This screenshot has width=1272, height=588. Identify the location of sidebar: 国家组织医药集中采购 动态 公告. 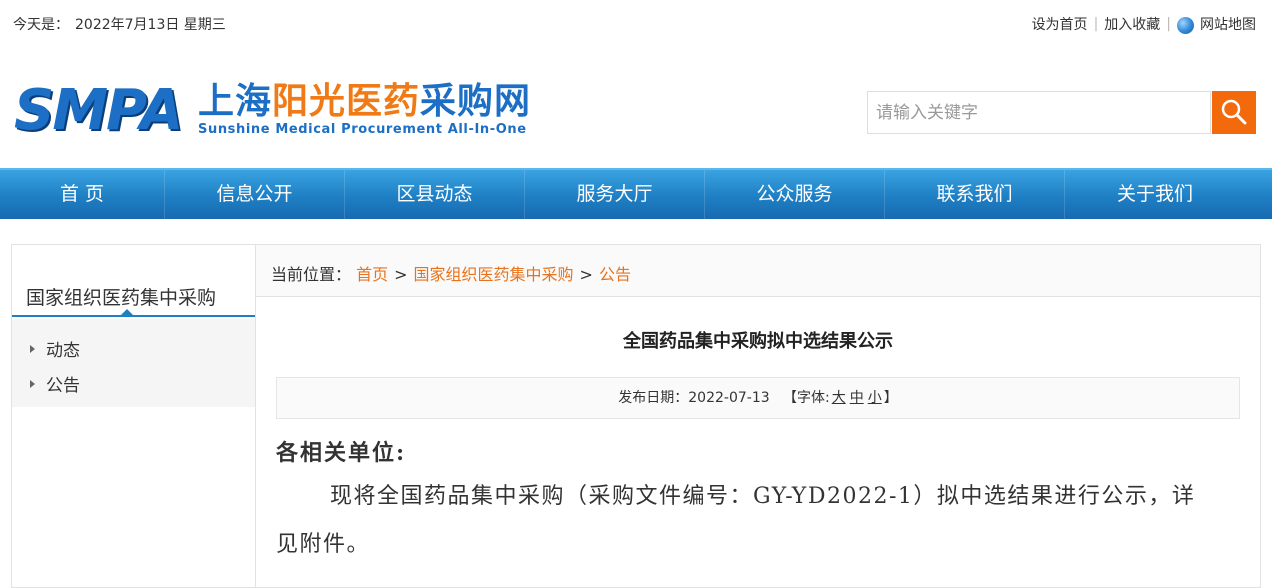
(133, 416).